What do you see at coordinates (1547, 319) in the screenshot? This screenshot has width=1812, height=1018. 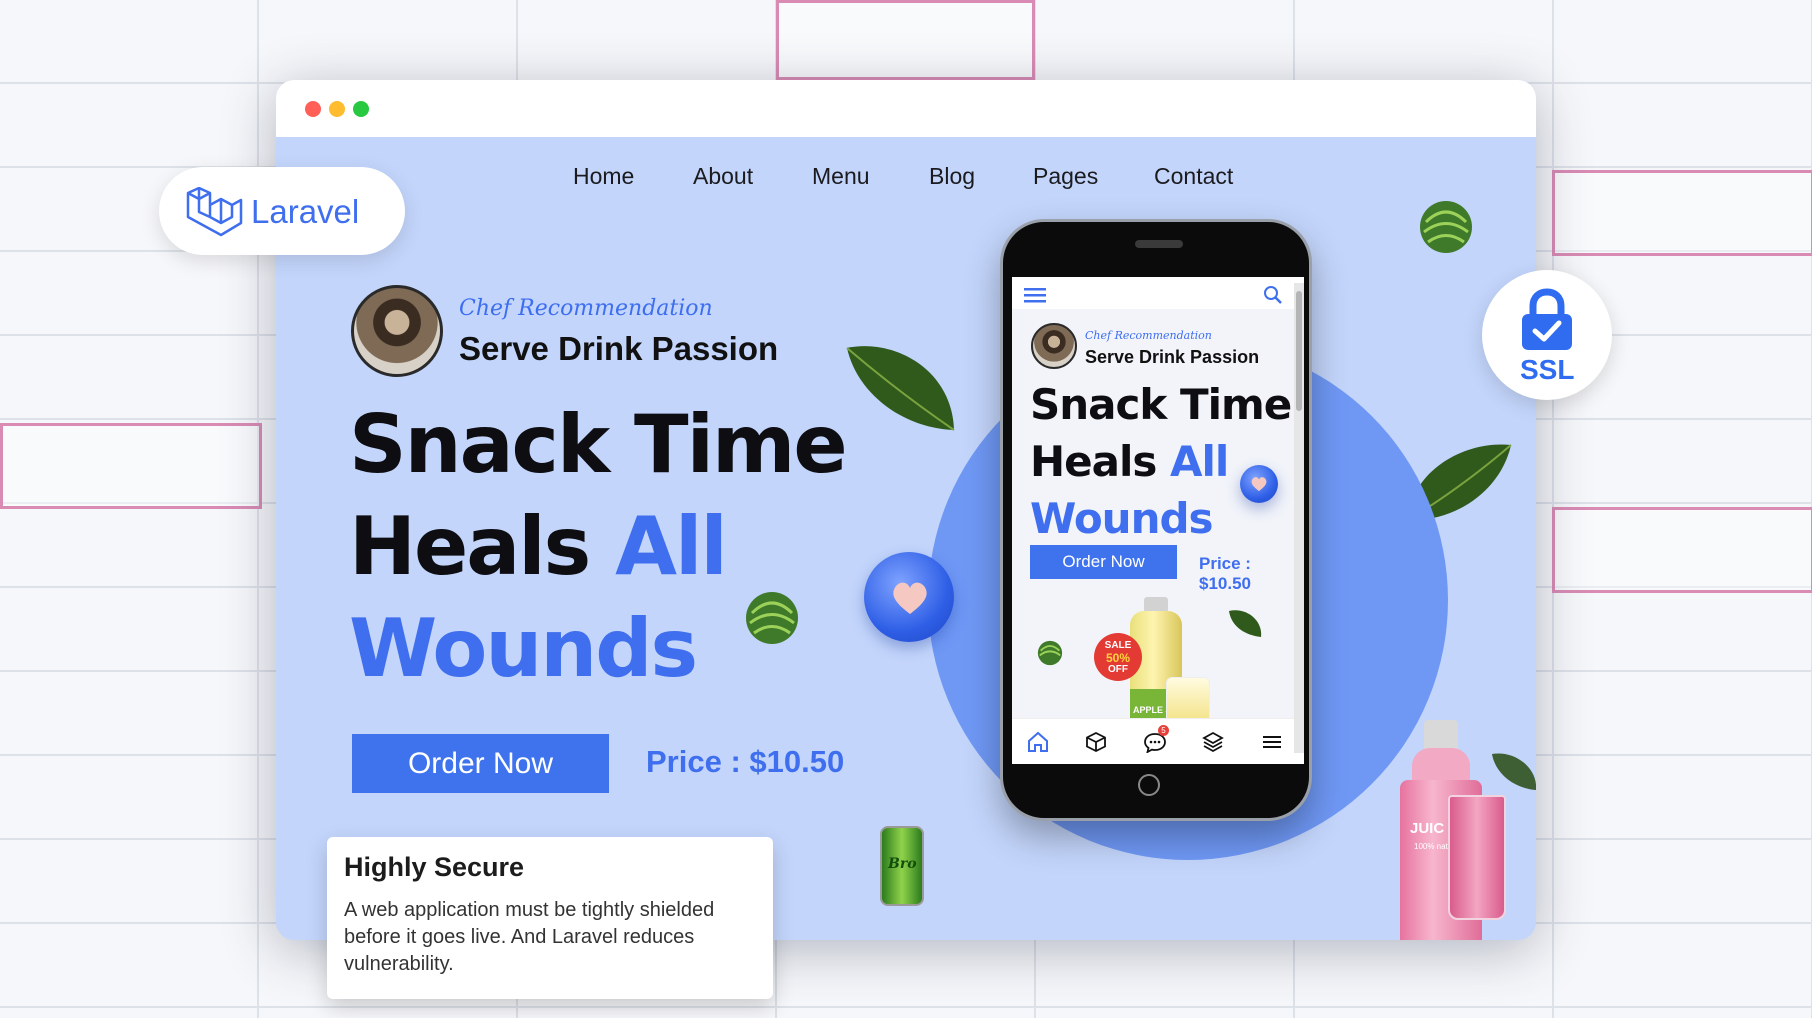 I see `lock-check-icon` at bounding box center [1547, 319].